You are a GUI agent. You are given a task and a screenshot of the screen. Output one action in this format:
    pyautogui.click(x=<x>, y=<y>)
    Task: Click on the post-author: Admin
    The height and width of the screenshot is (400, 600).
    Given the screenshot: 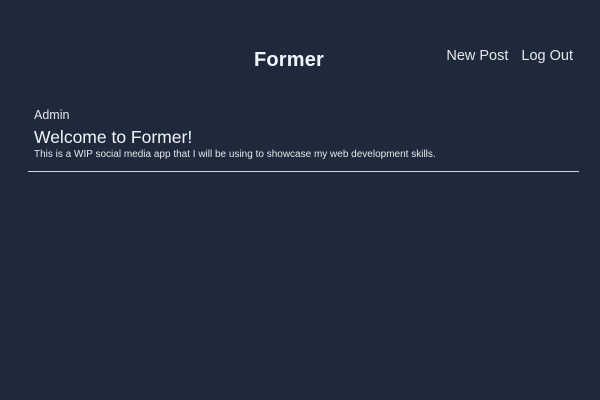 What is the action you would take?
    pyautogui.click(x=306, y=115)
    